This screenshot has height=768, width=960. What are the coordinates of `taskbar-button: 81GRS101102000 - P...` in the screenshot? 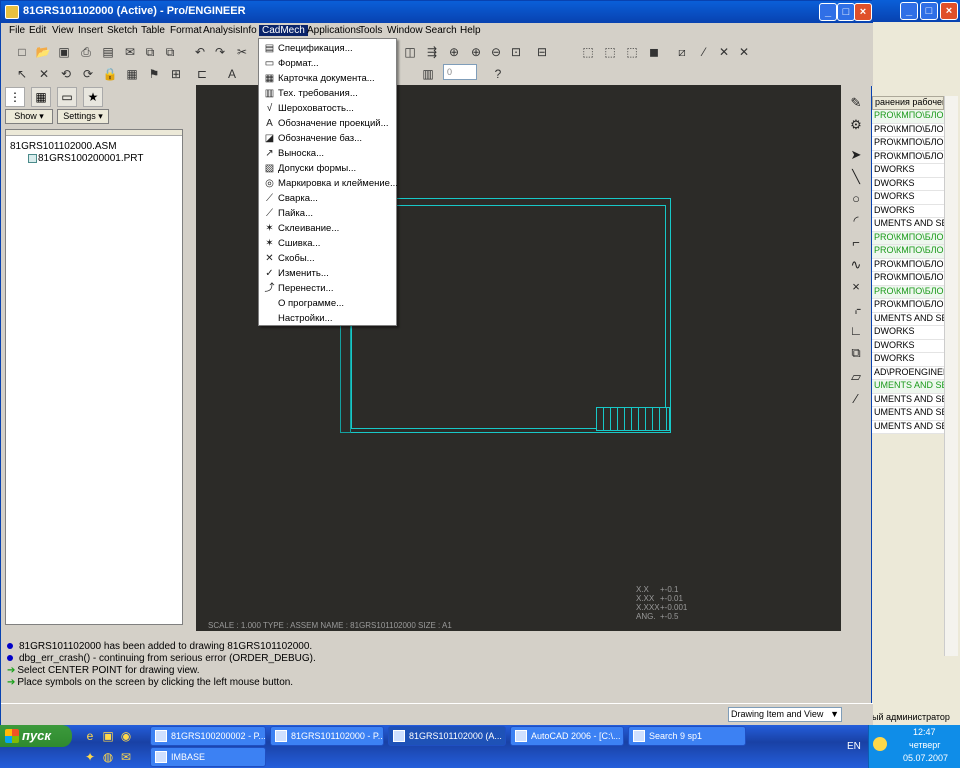 It's located at (327, 736).